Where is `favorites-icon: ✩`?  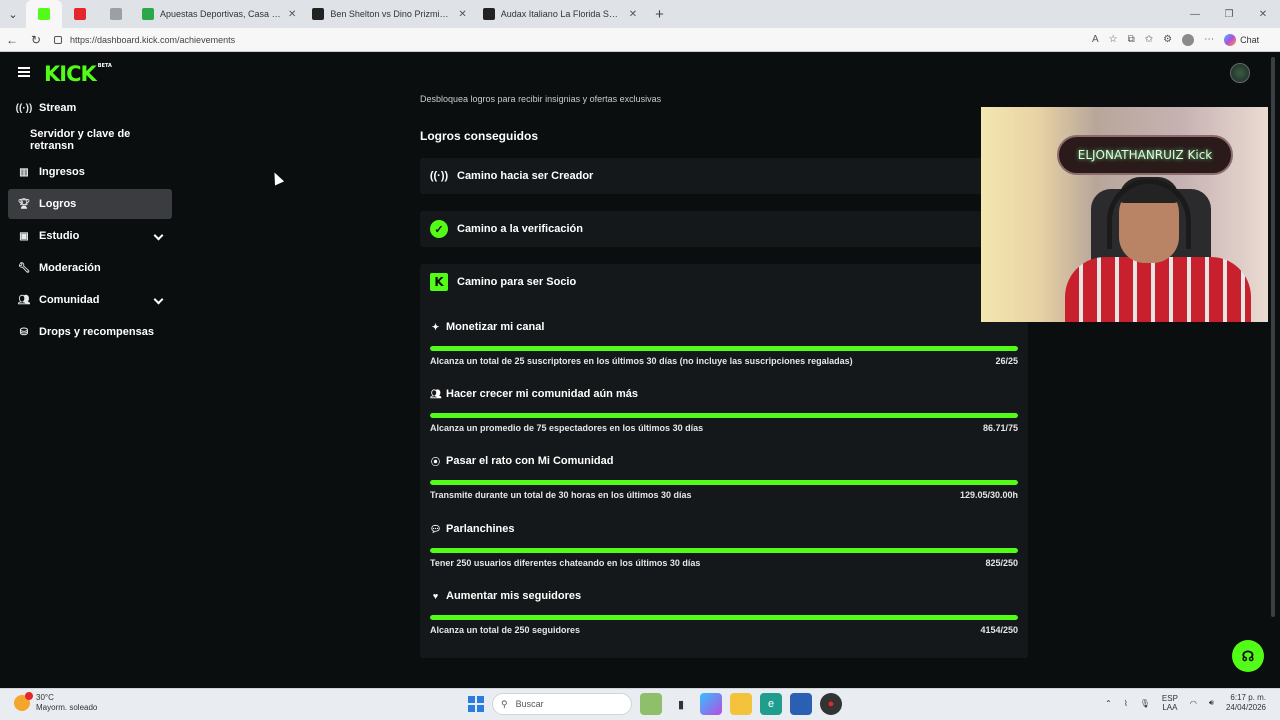
favorites-icon: ✩ is located at coordinates (1149, 39).